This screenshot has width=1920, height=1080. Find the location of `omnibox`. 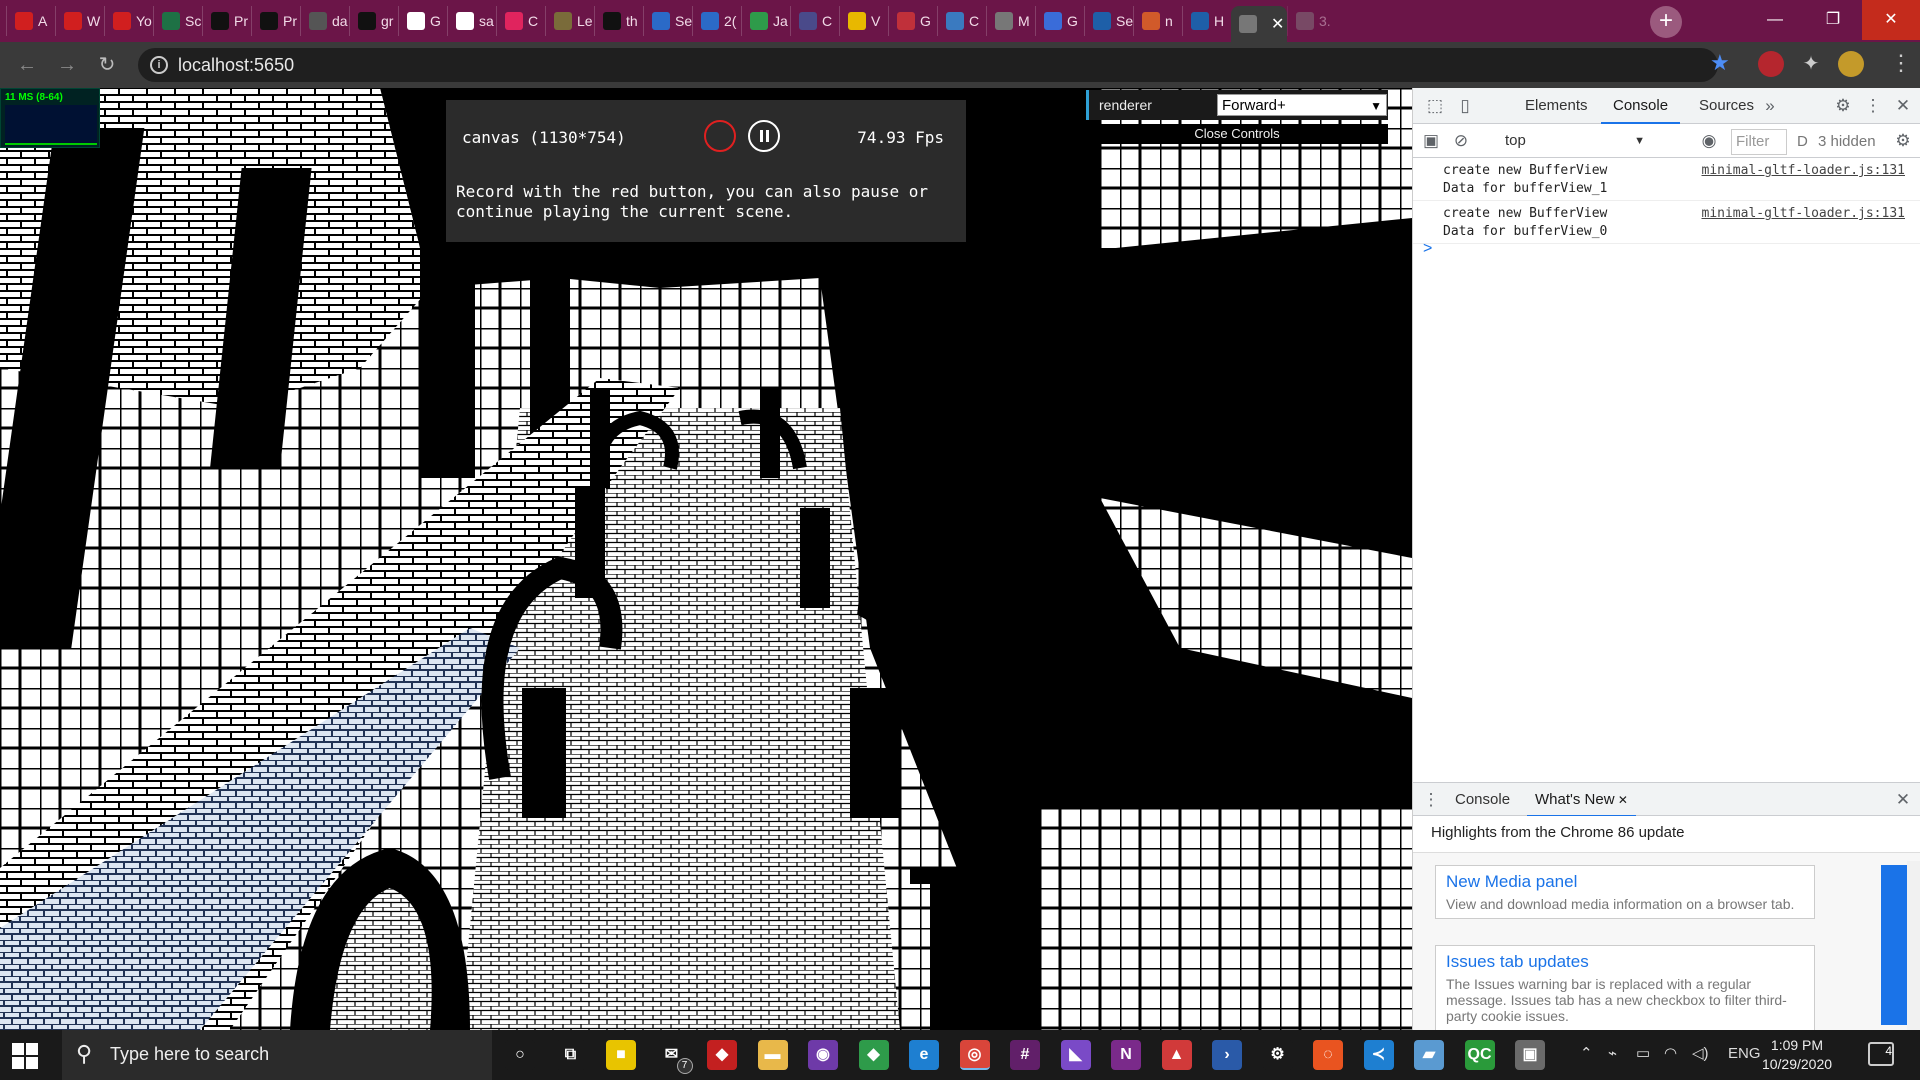

omnibox is located at coordinates (928, 65).